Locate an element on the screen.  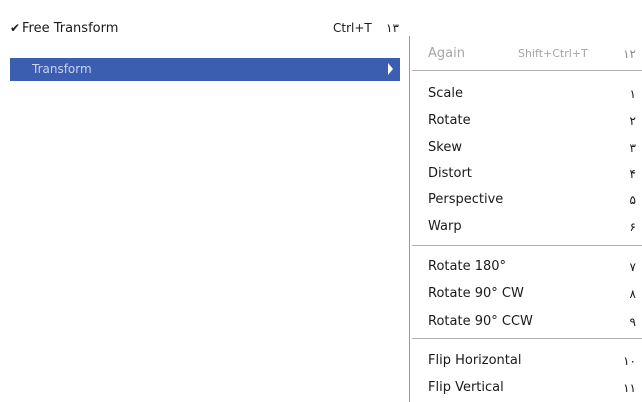
perspective-item: Perspective ۵ is located at coordinates (526, 200).